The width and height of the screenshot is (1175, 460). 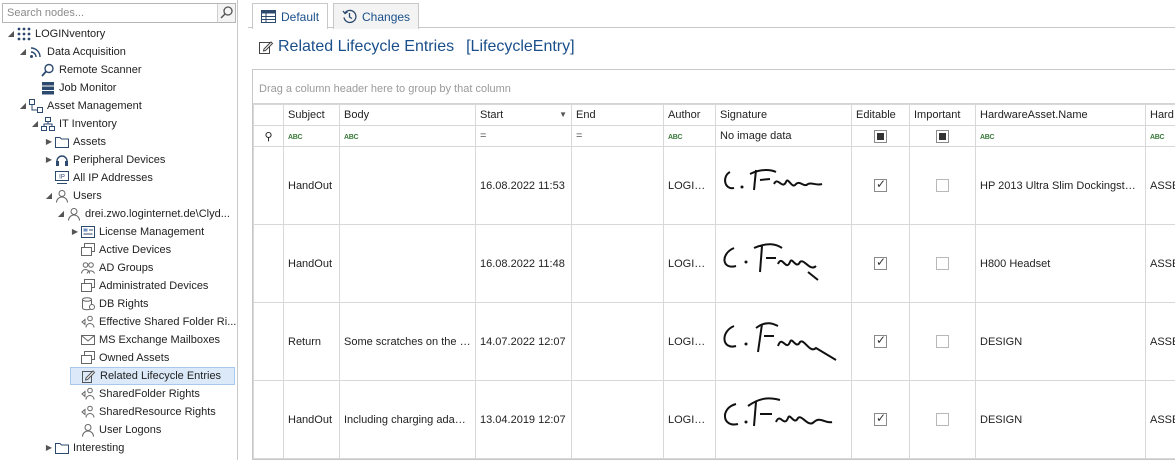 I want to click on cell-start: 14.07.2022 12:07, so click(x=523, y=341).